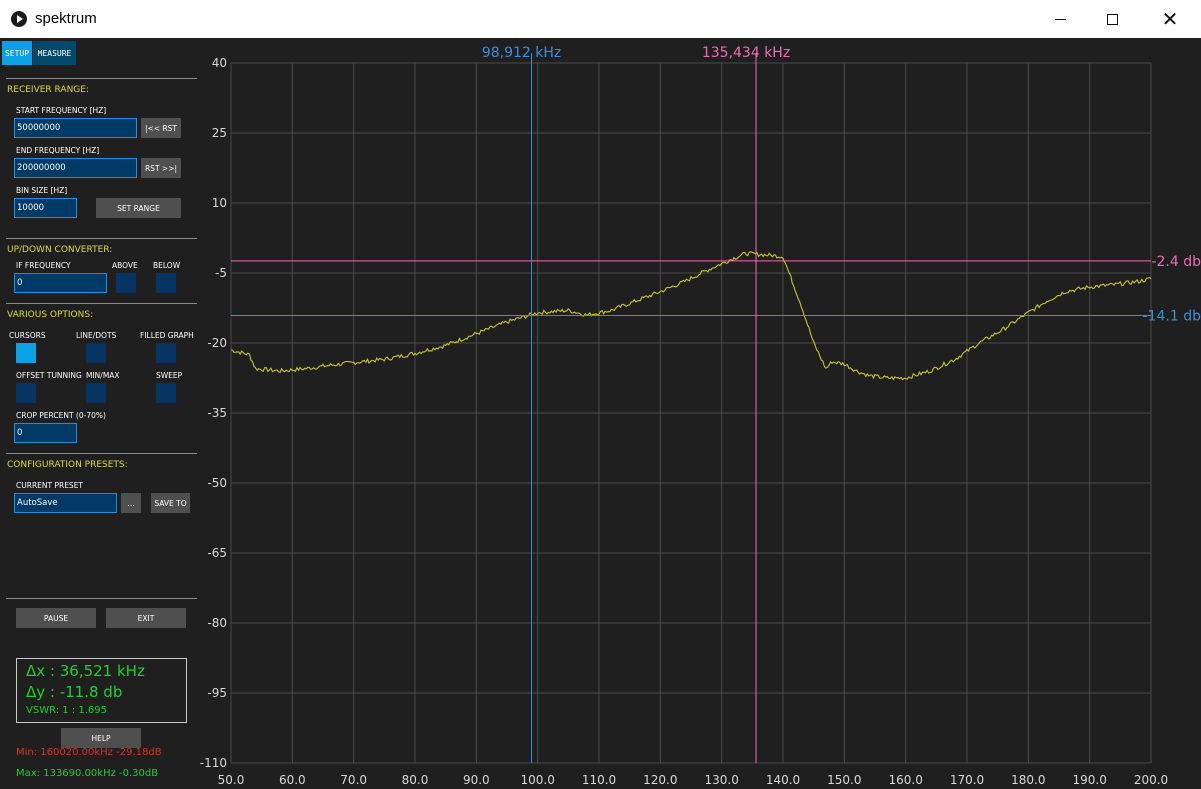  Describe the element at coordinates (45, 208) in the screenshot. I see `bin-size-input: 10000` at that location.